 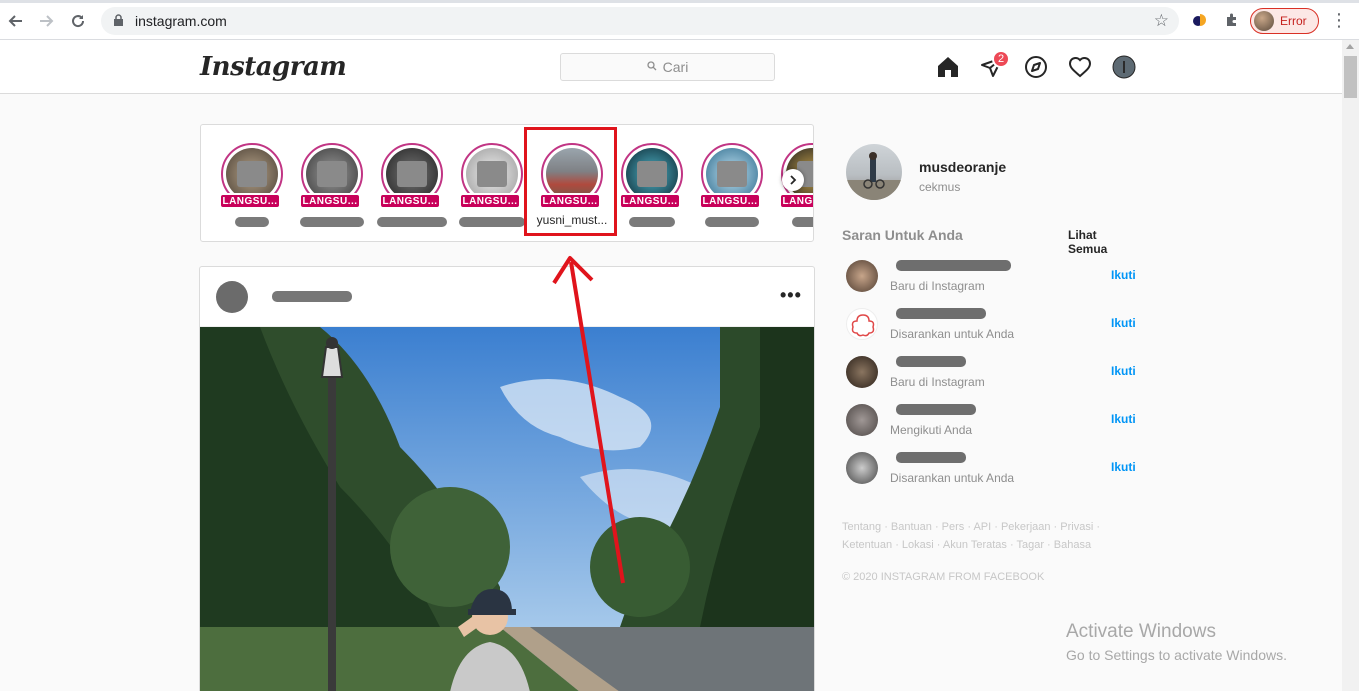 I want to click on home-icon, so click(x=948, y=67).